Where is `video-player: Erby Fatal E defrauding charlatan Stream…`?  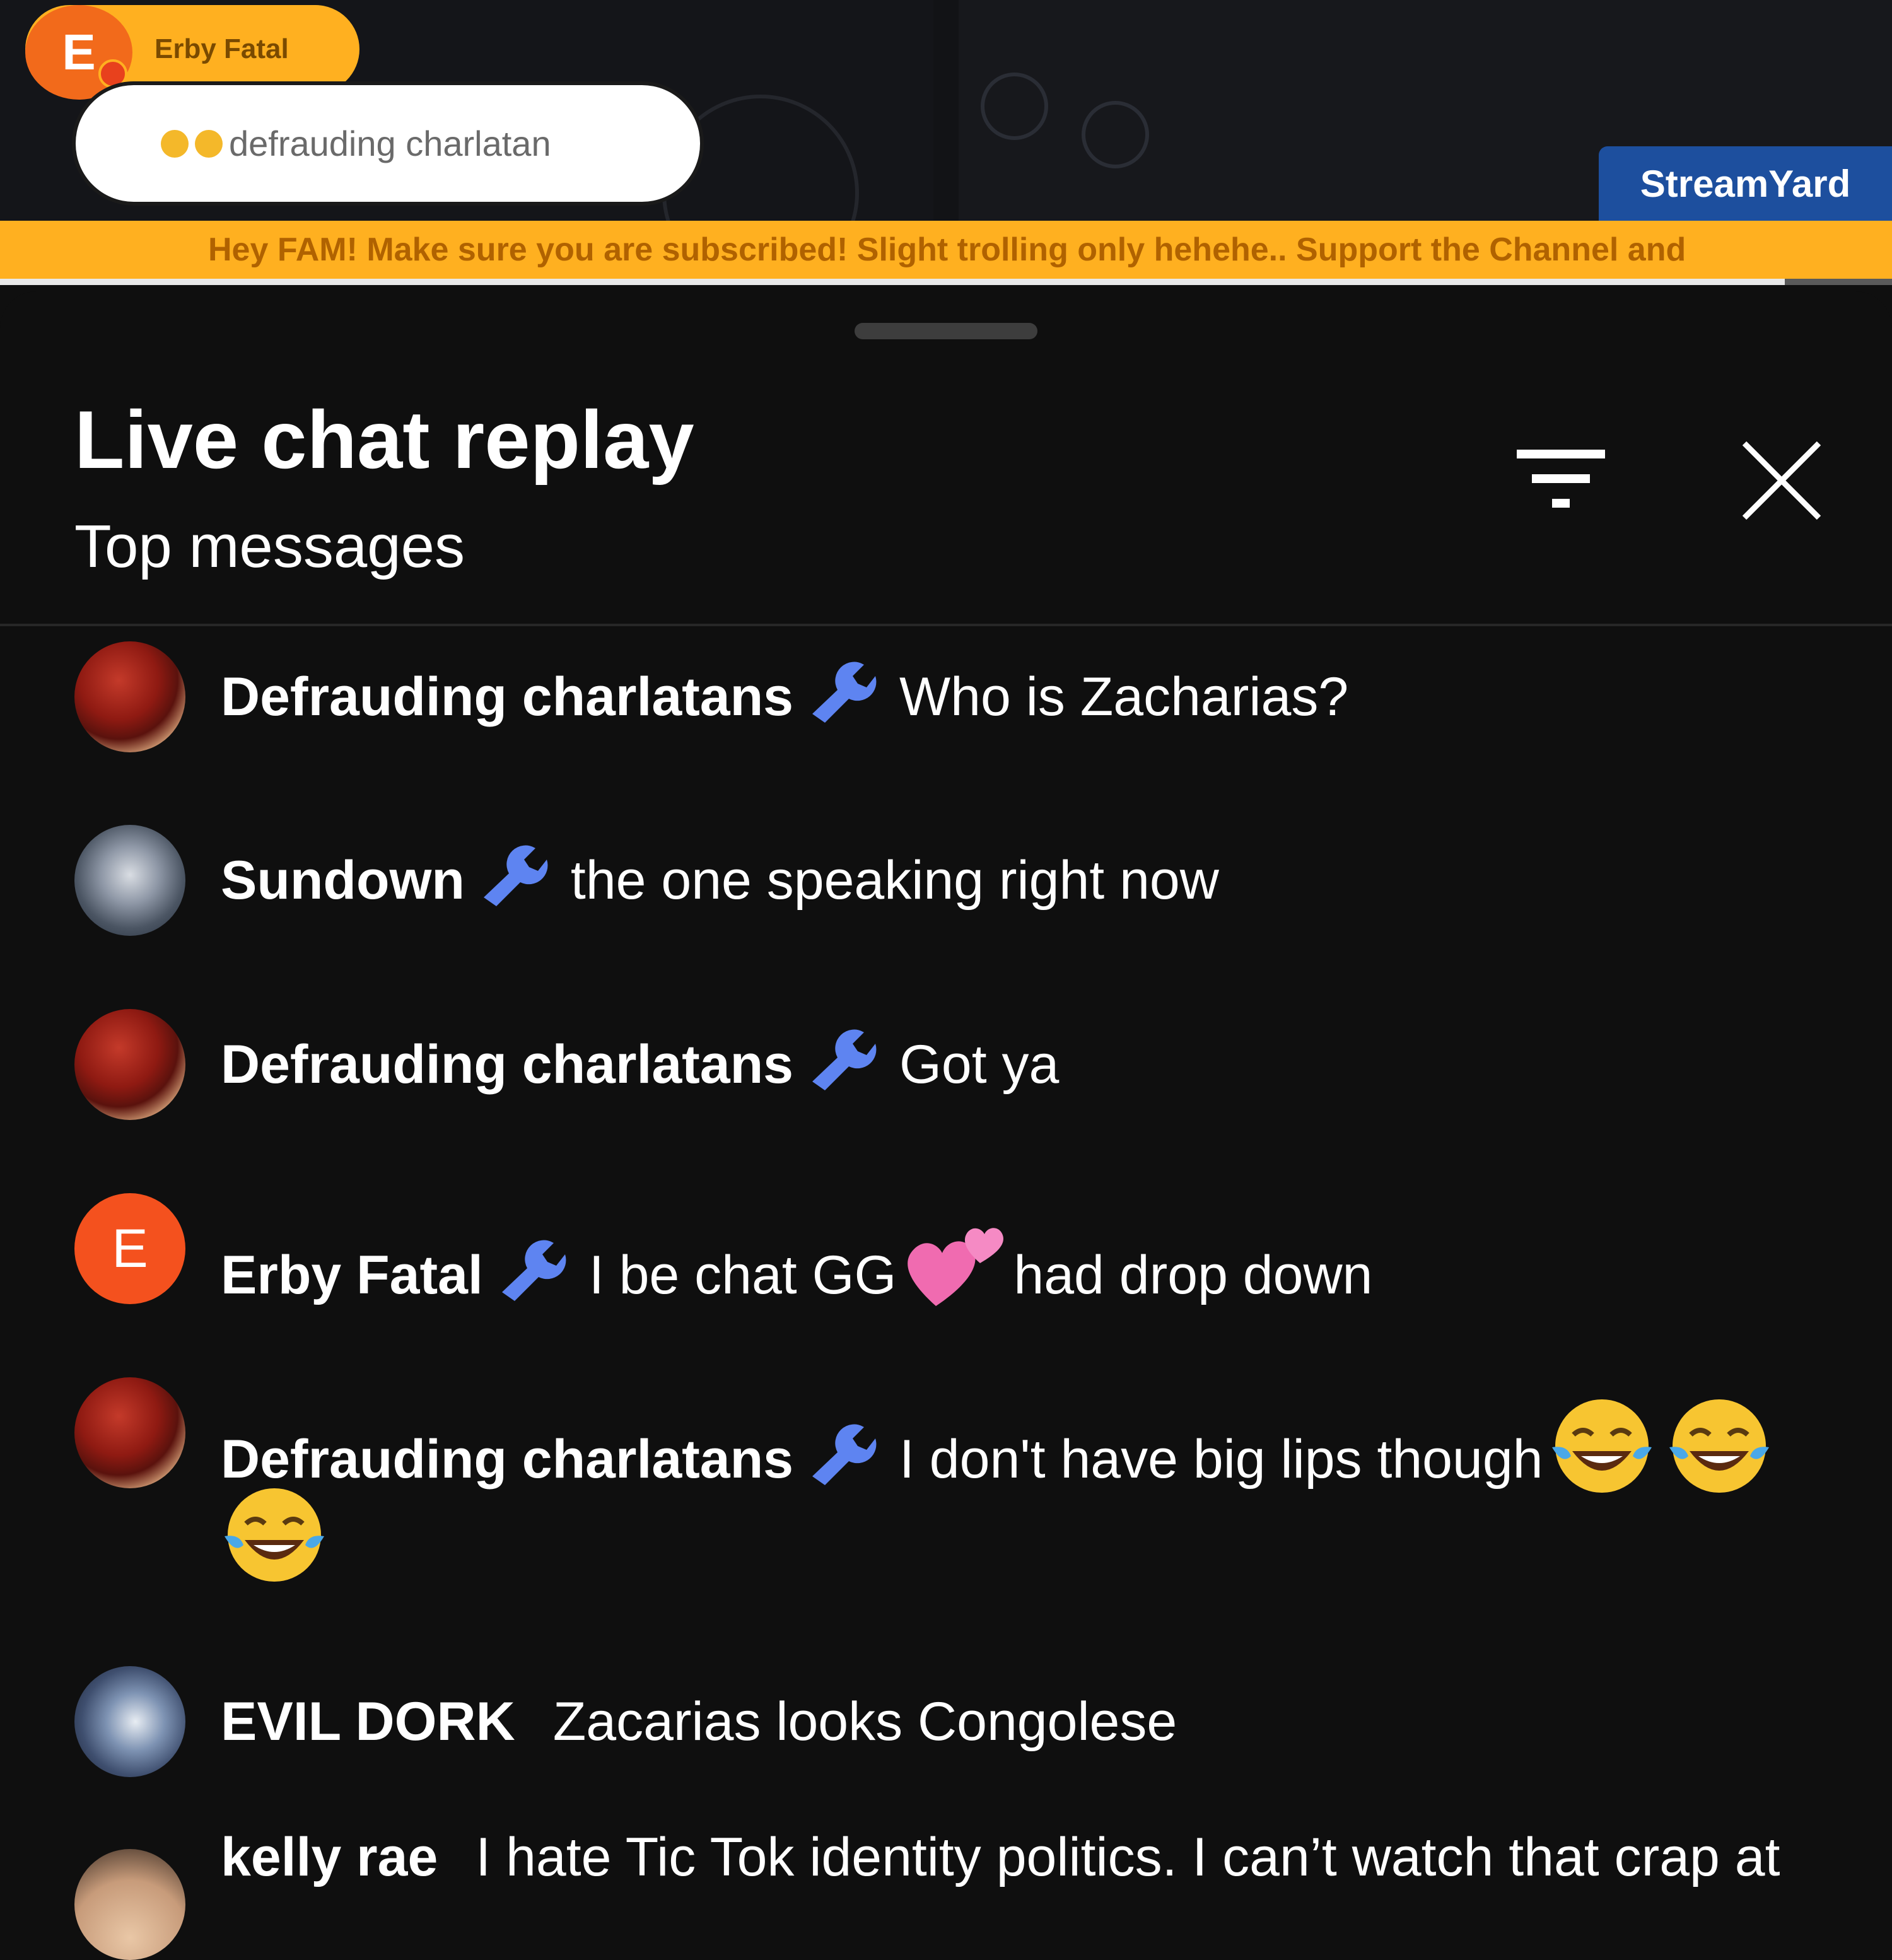
video-player: Erby Fatal E defrauding charlatan Stream… is located at coordinates (946, 142).